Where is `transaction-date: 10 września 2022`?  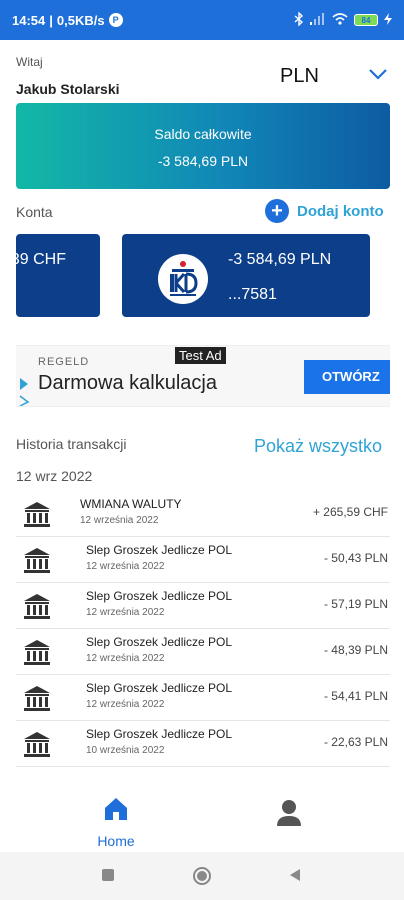 transaction-date: 10 września 2022 is located at coordinates (125, 750).